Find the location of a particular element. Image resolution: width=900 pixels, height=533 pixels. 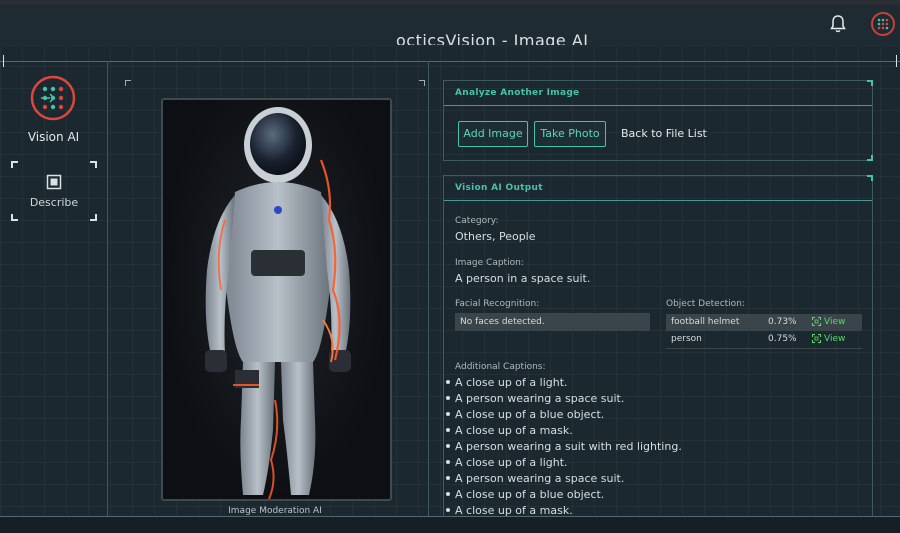

corner-br is located at coordinates (93, 217).